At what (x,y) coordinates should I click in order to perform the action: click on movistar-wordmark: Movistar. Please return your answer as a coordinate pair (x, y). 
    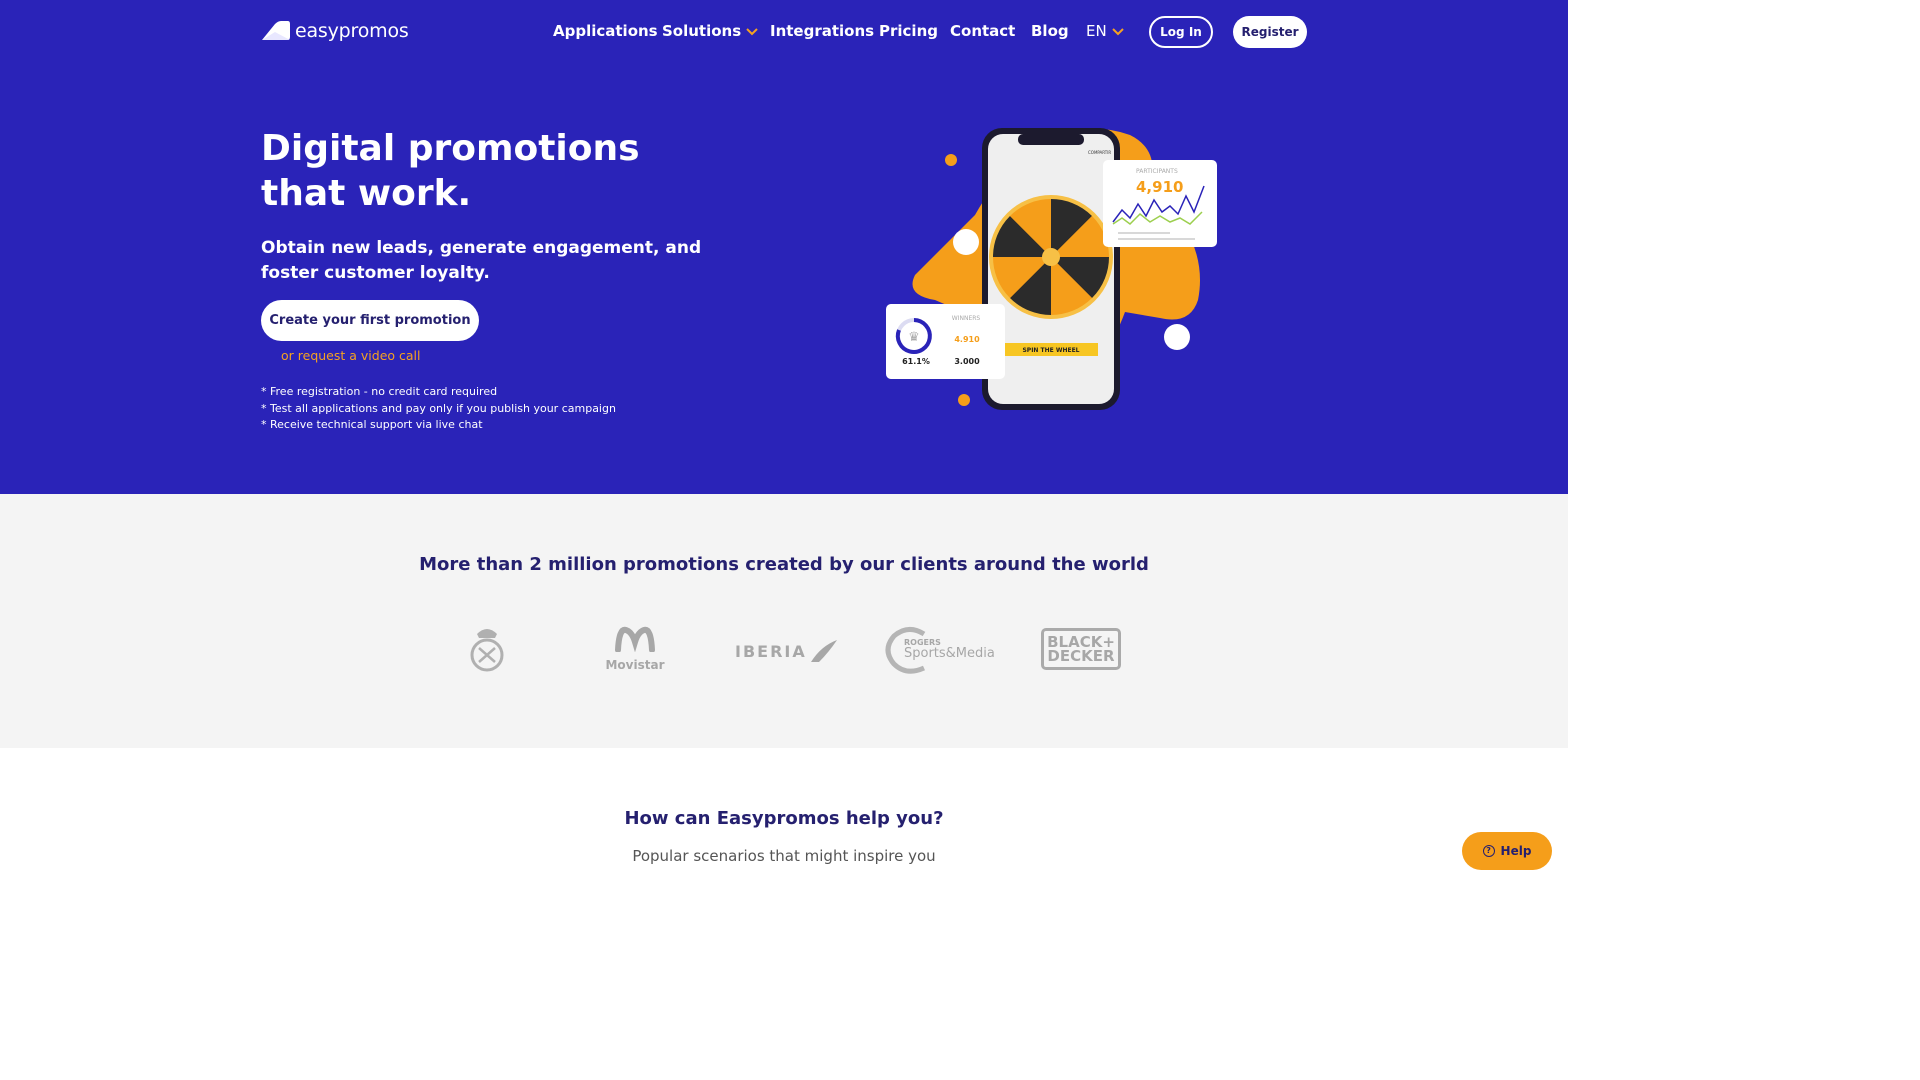
    Looking at the image, I should click on (635, 665).